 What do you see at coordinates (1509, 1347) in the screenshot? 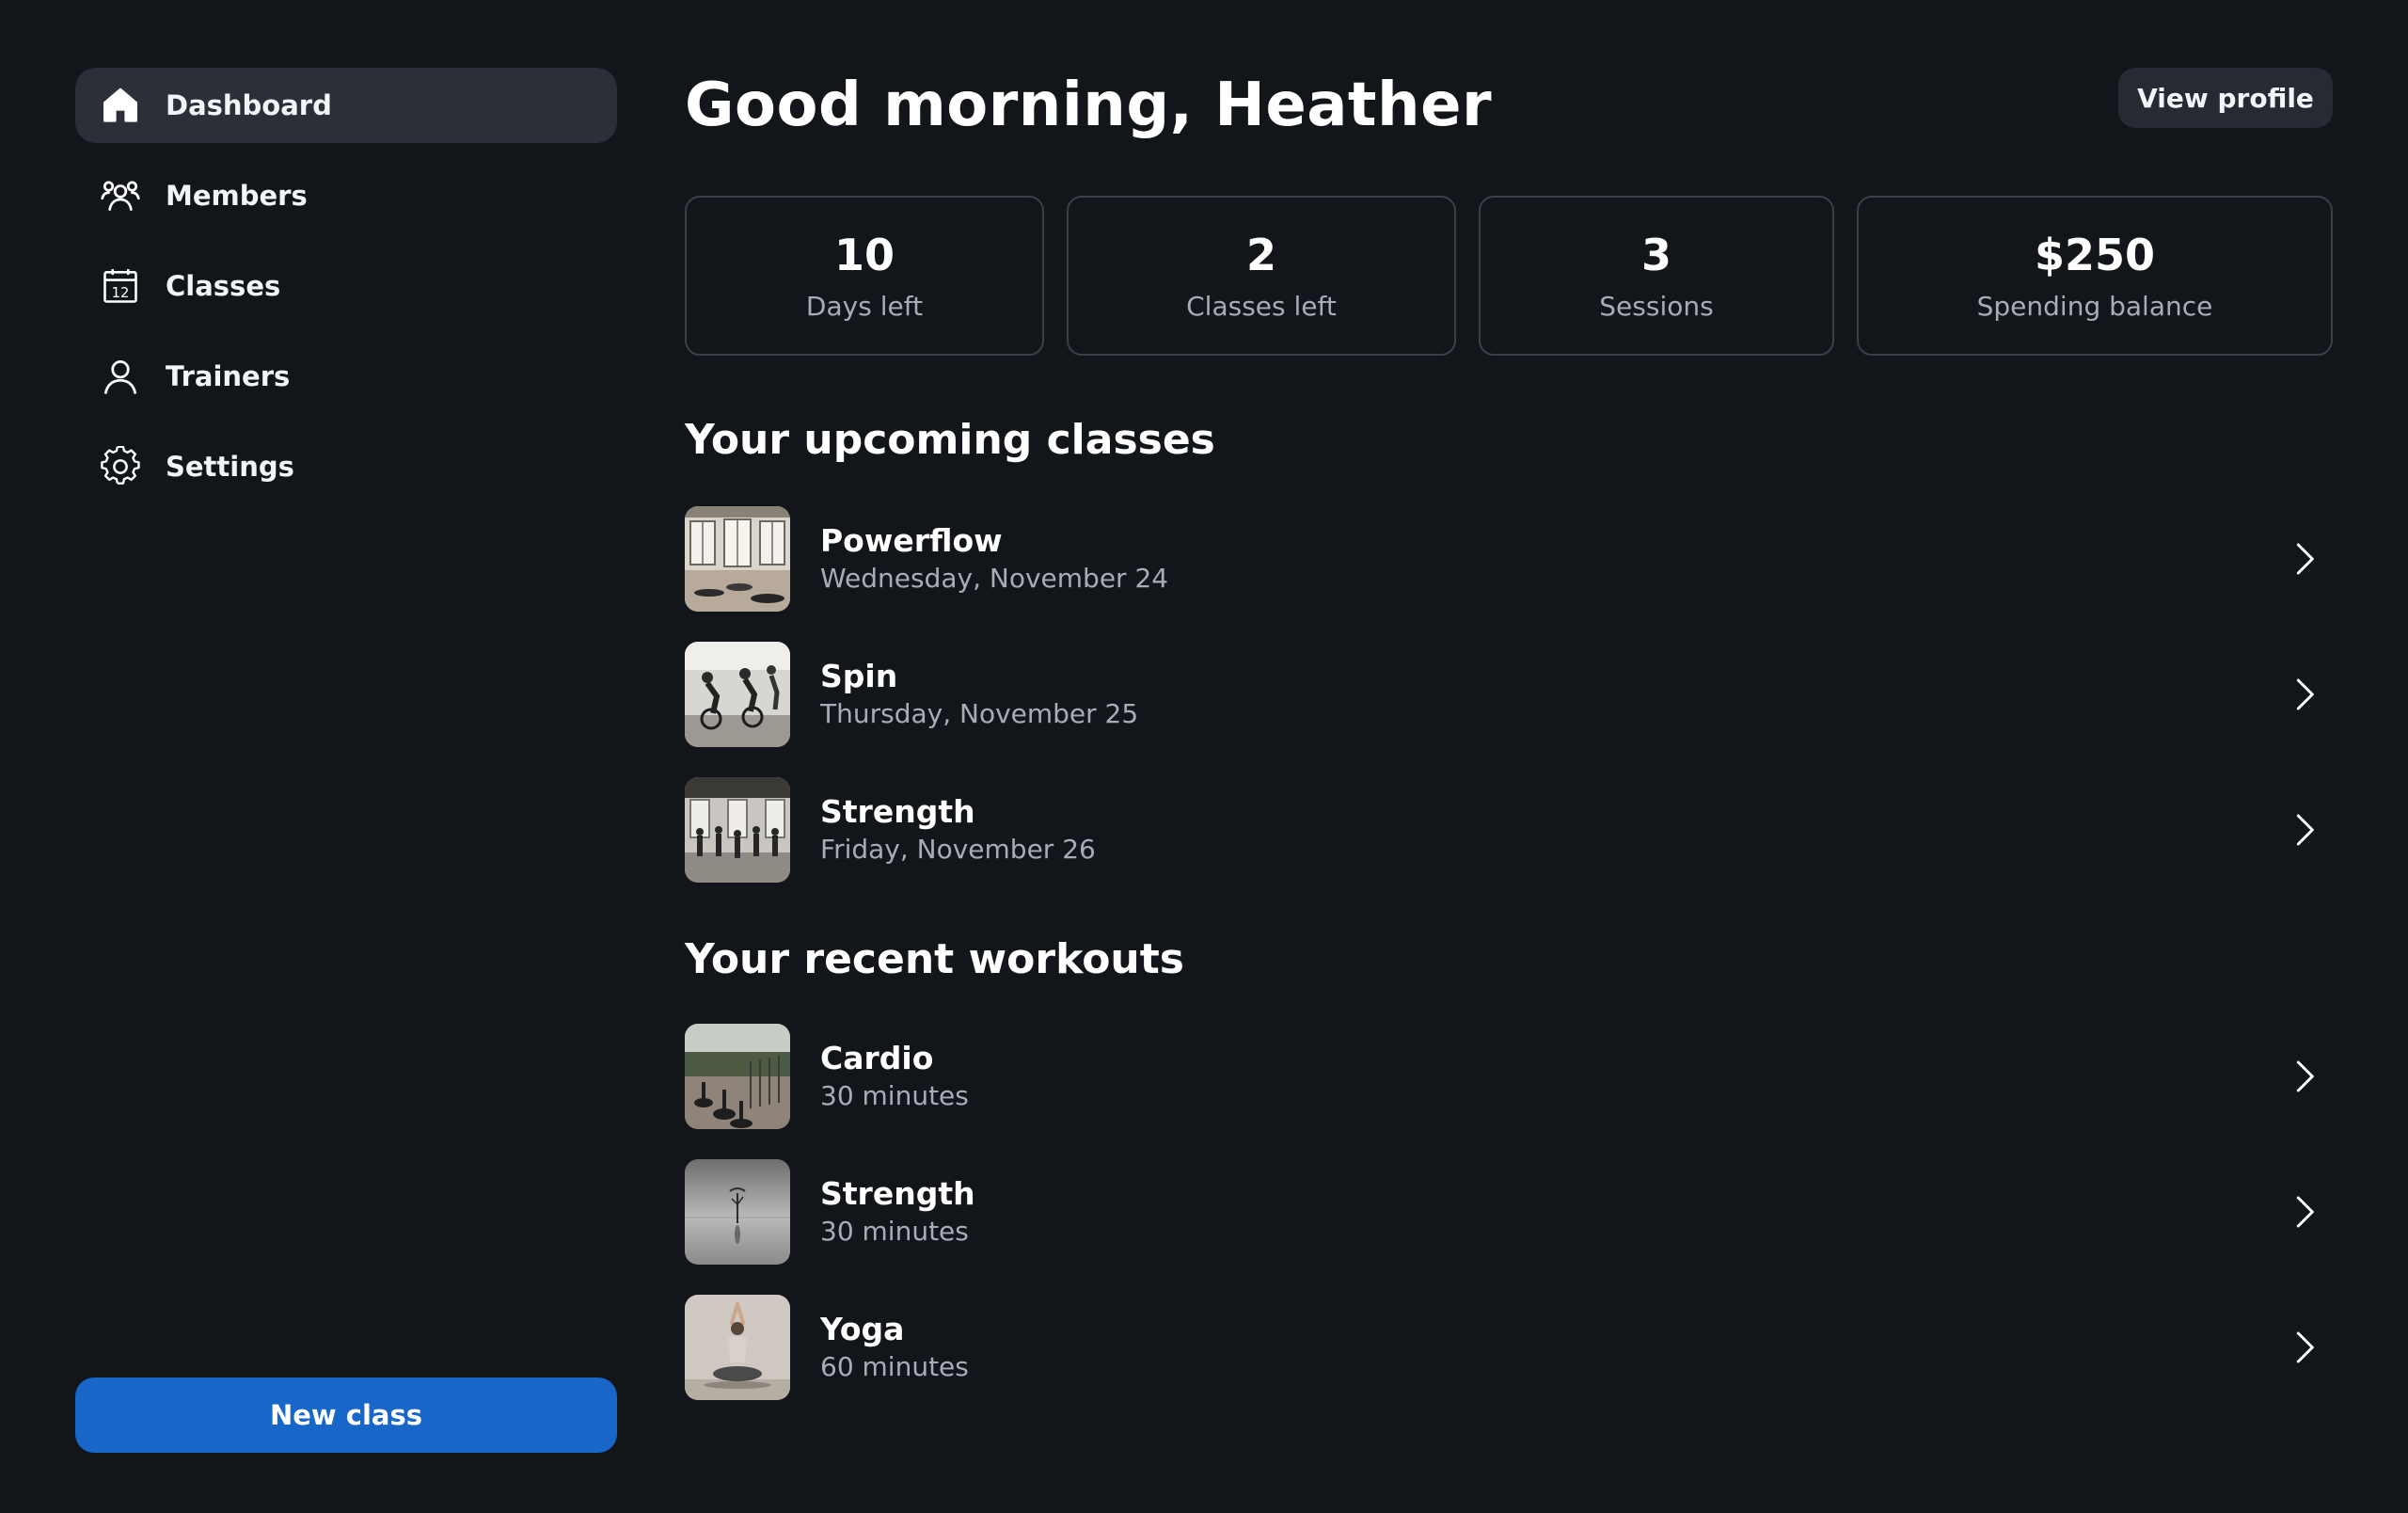
I see `recent-workout-row: Yoga 60 minutes` at bounding box center [1509, 1347].